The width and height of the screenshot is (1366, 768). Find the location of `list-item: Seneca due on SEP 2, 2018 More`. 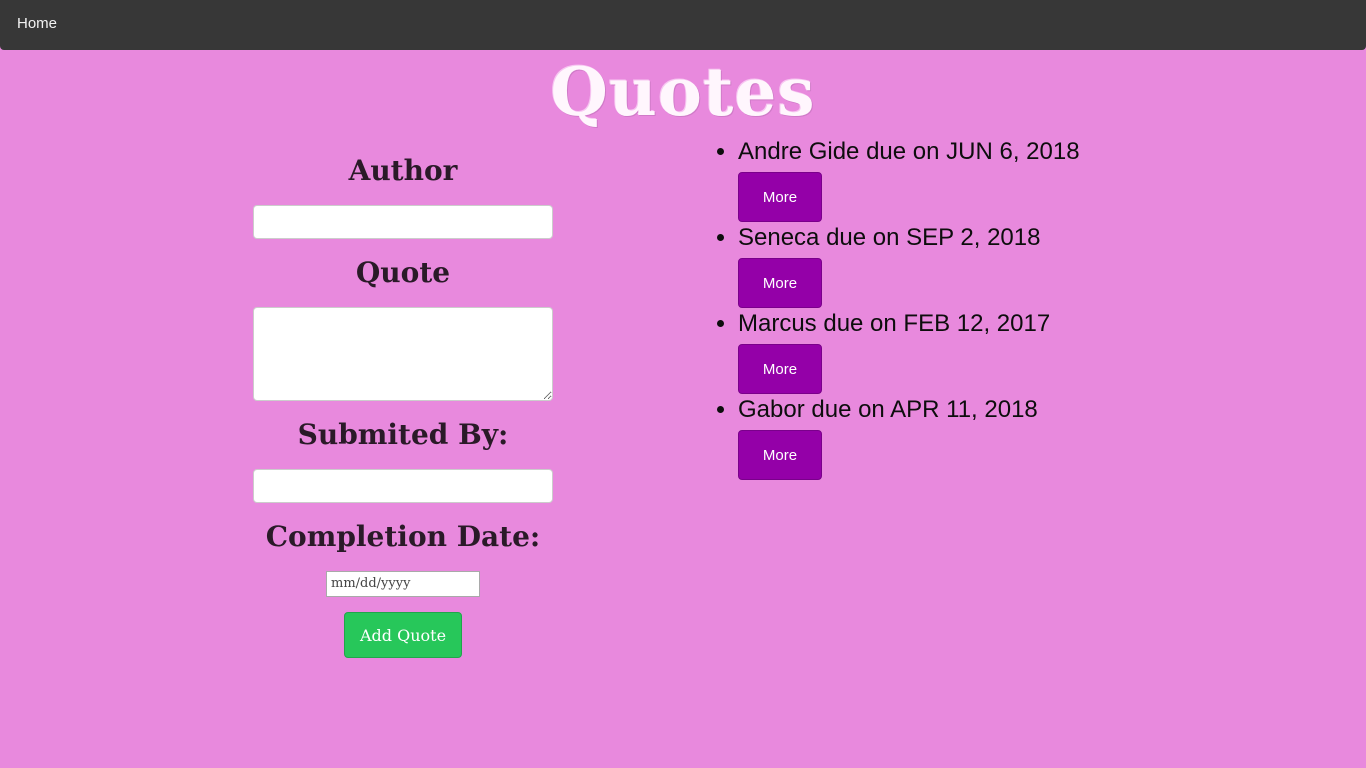

list-item: Seneca due on SEP 2, 2018 More is located at coordinates (1038, 267).